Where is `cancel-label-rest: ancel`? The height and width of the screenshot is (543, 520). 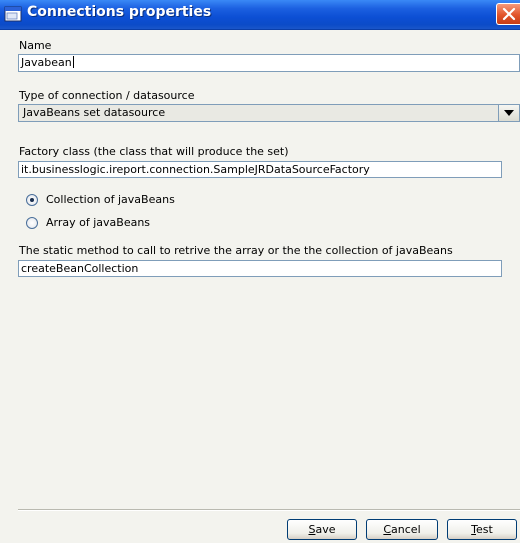
cancel-label-rest: ancel is located at coordinates (406, 529).